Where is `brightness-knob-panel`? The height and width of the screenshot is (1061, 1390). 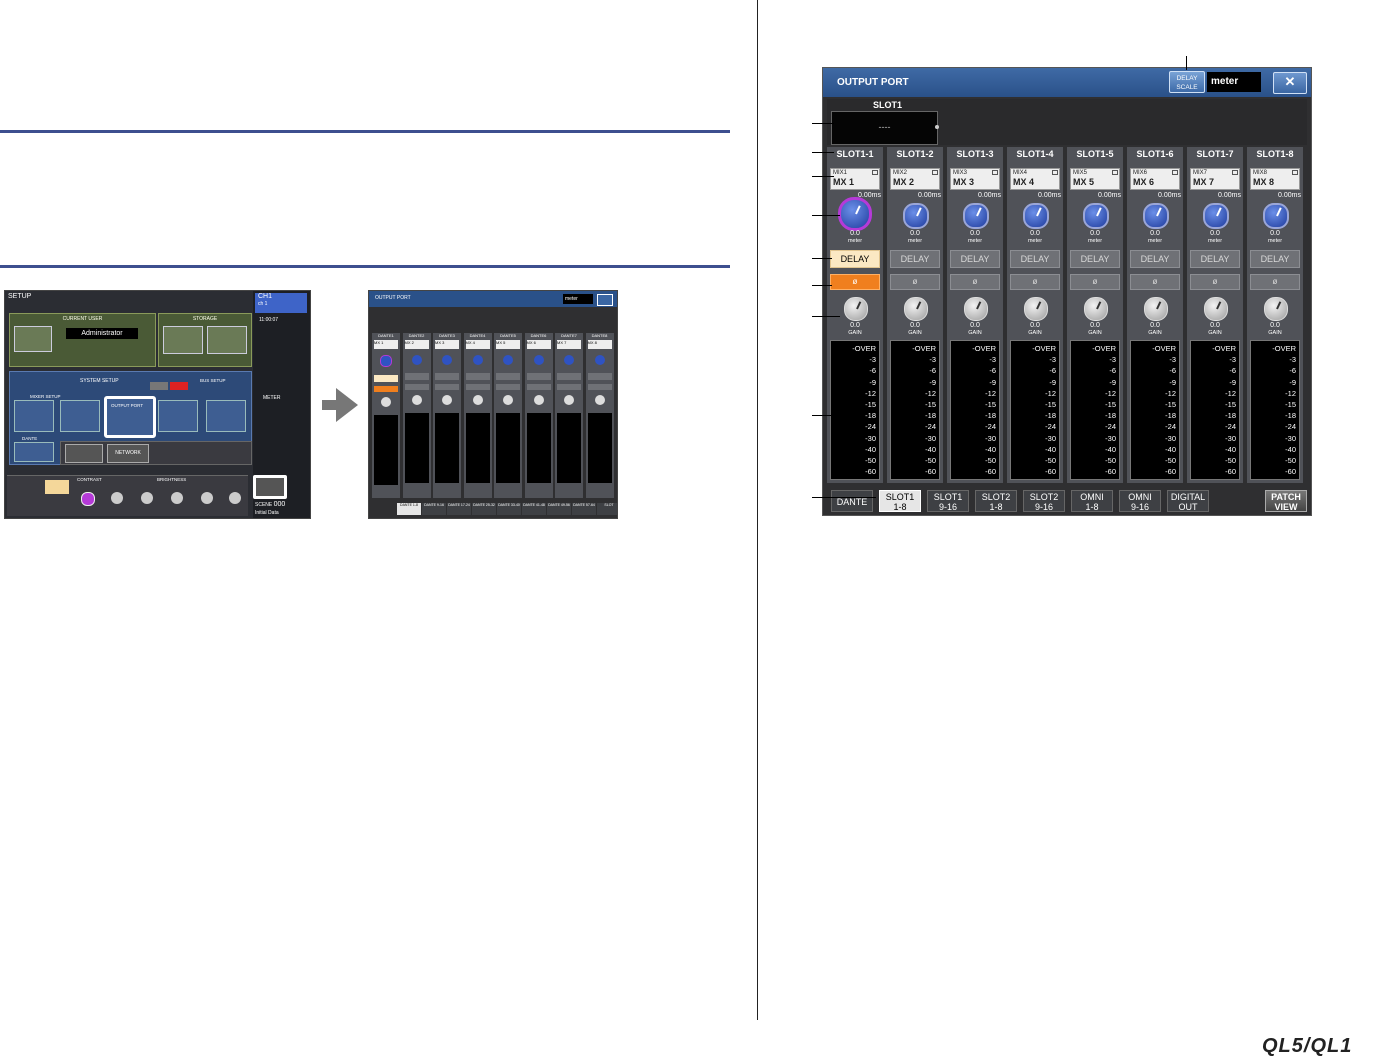
brightness-knob-panel is located at coordinates (207, 498).